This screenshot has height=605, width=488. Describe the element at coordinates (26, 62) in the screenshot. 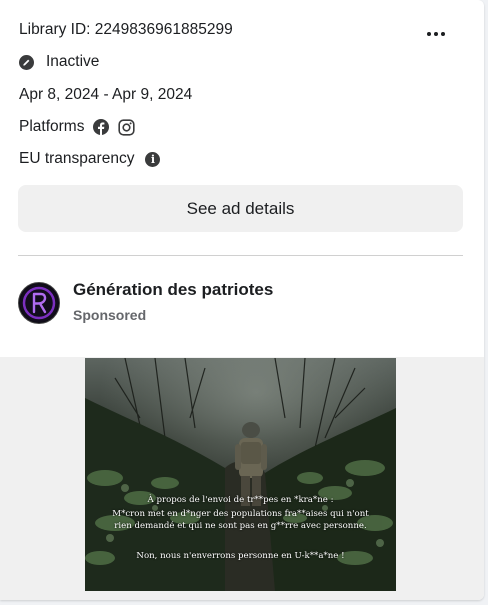

I see `inactive-status-icon` at that location.